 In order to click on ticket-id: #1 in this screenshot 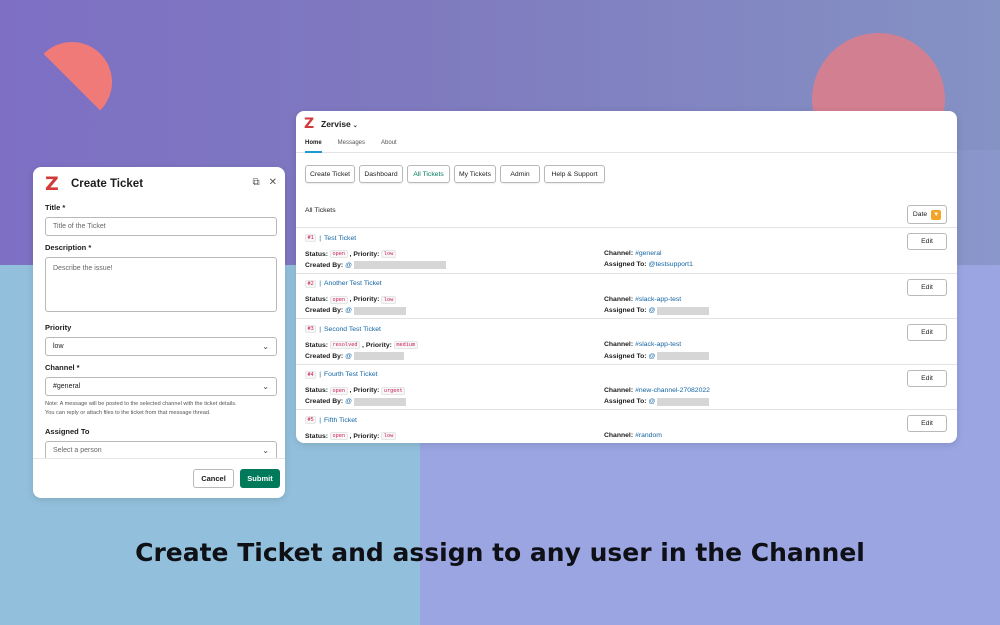, I will do `click(311, 238)`.